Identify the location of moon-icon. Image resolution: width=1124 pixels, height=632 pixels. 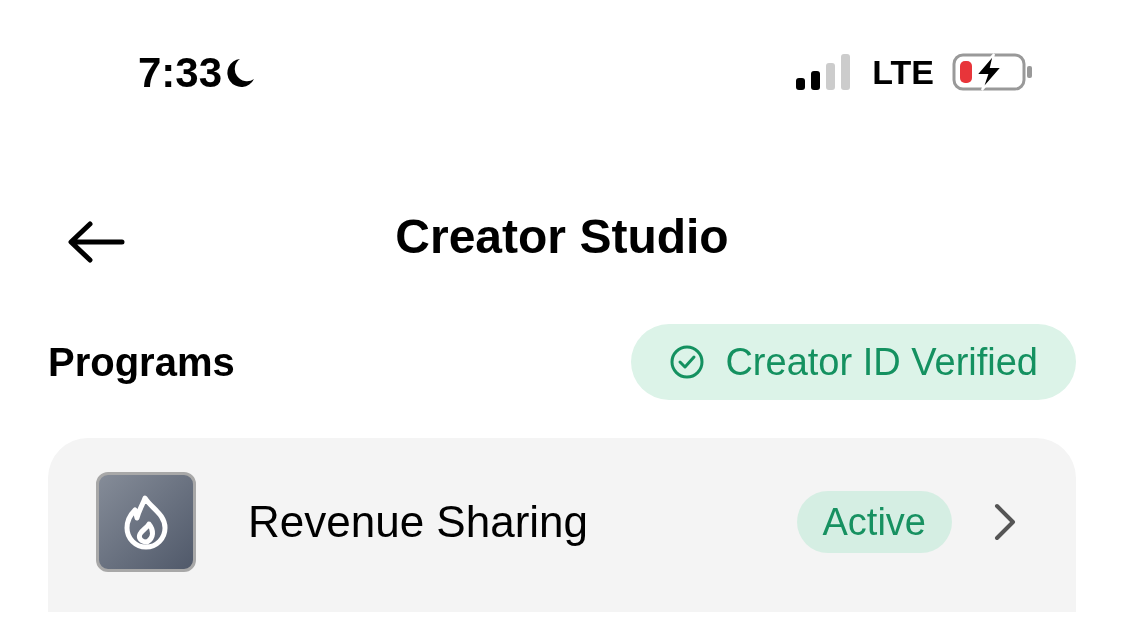
(241, 73).